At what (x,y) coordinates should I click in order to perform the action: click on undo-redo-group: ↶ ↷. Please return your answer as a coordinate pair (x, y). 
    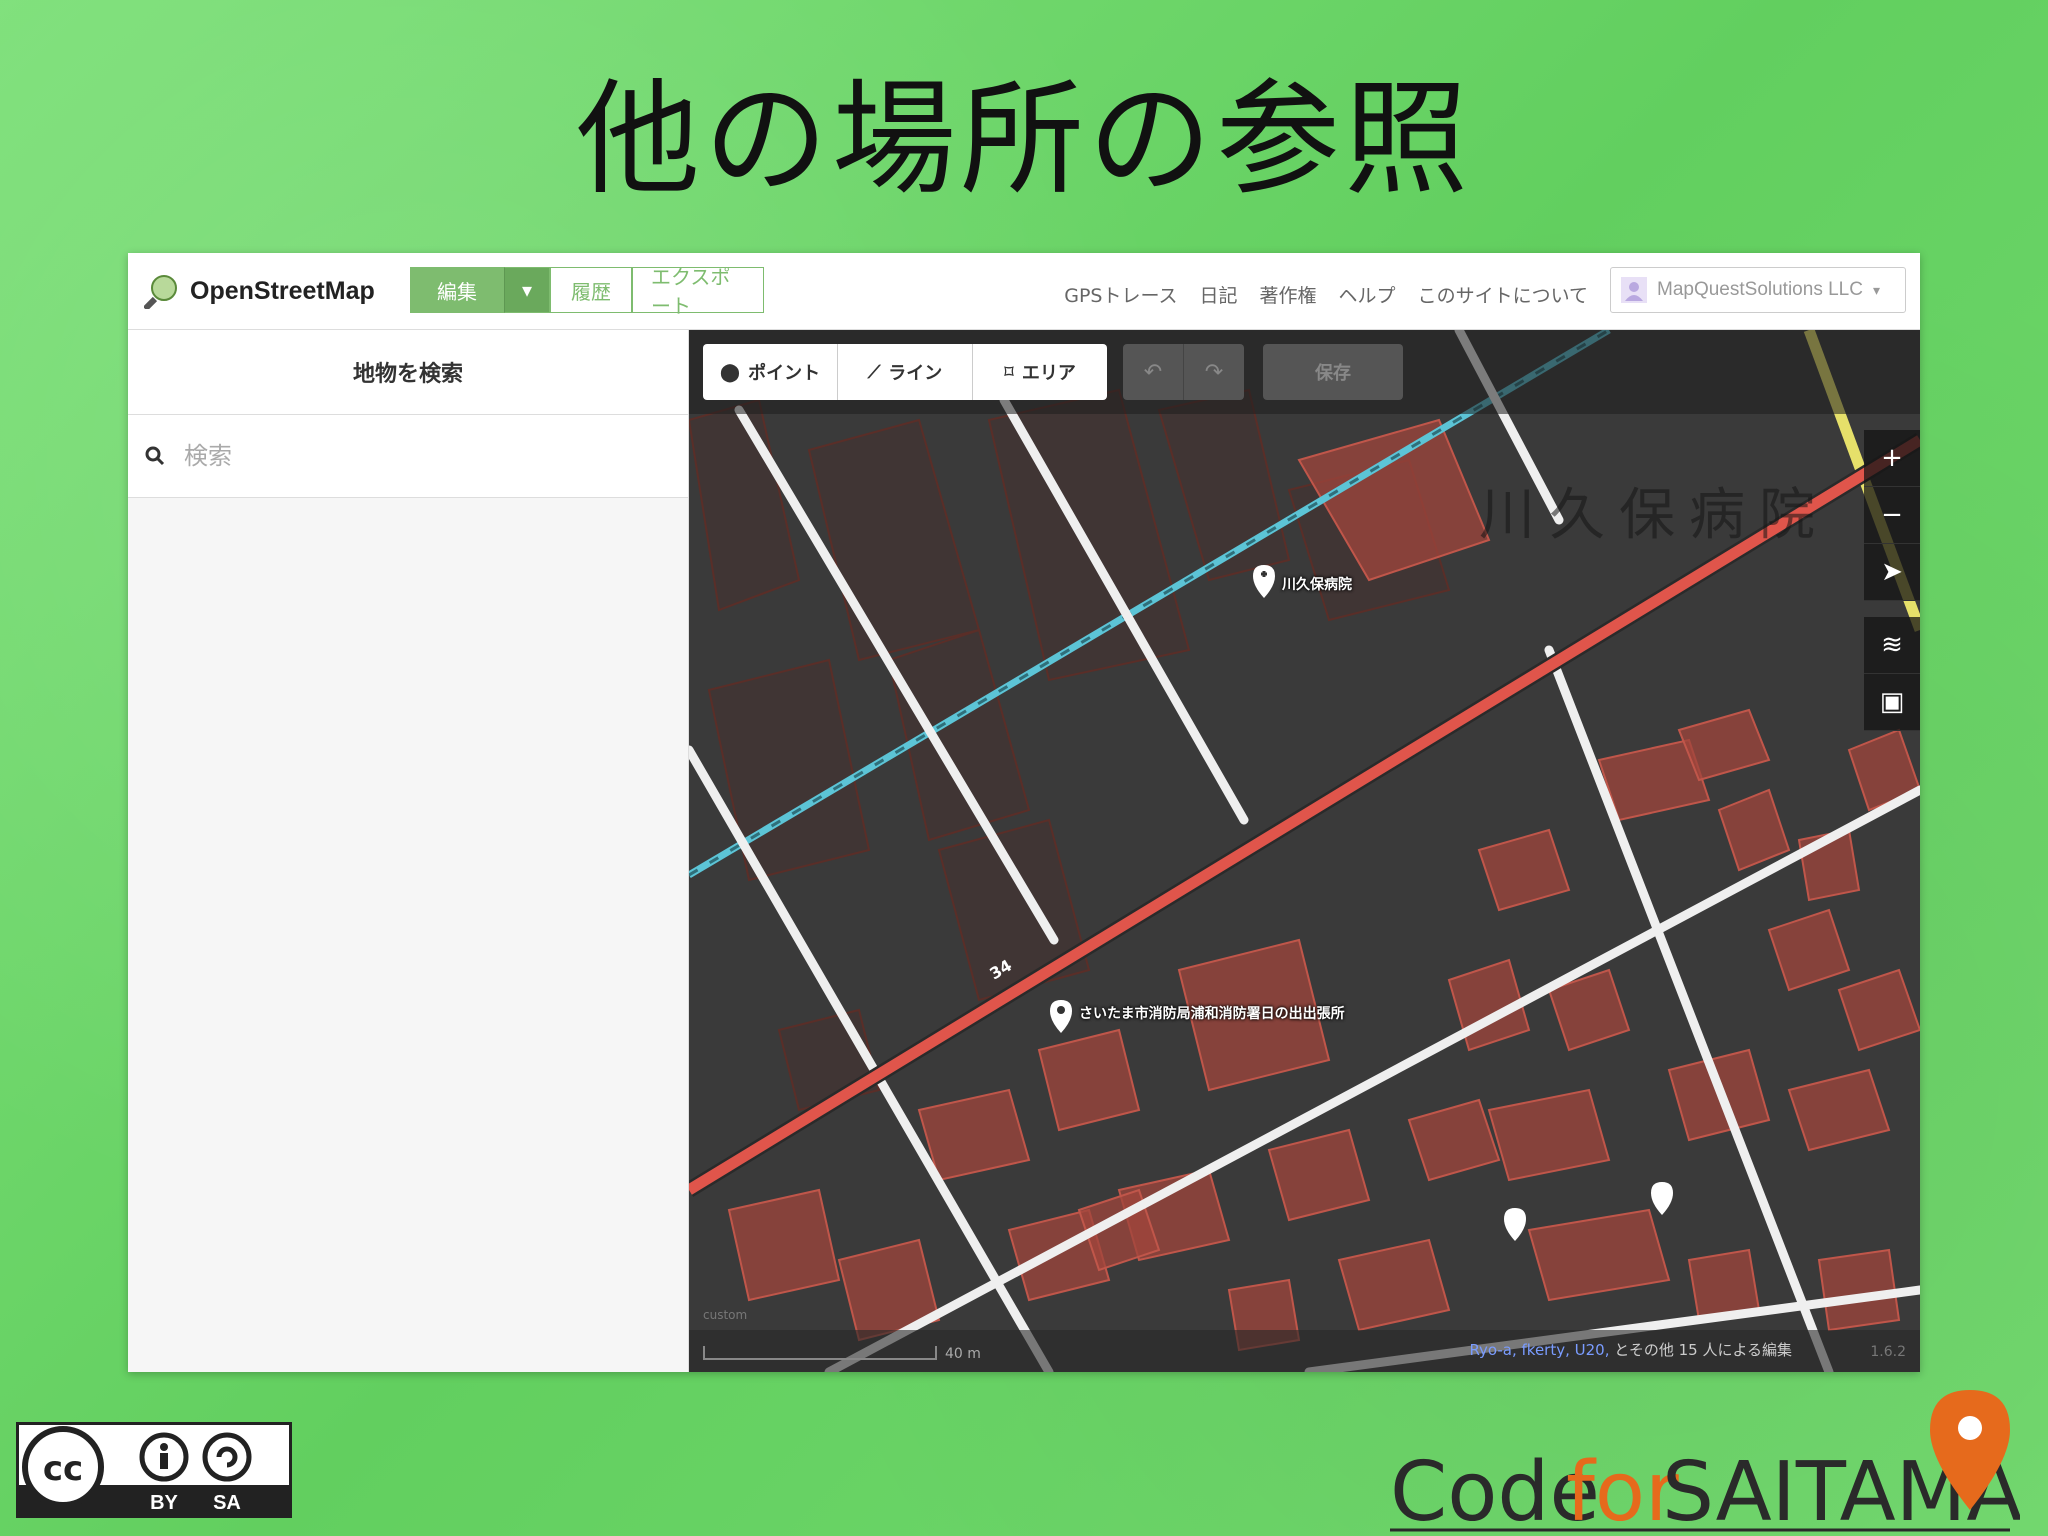
    Looking at the image, I should click on (1183, 372).